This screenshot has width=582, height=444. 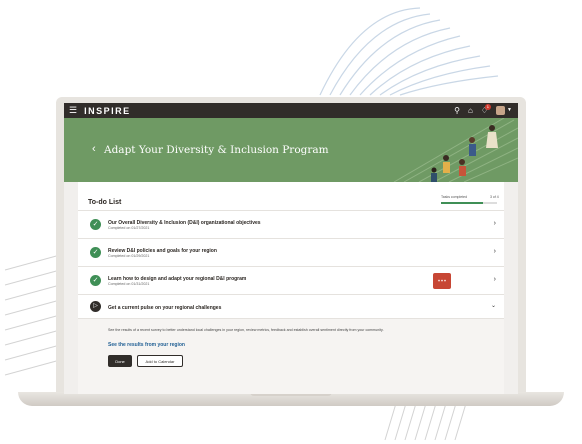 I want to click on search-icon: ⚲, so click(x=457, y=110).